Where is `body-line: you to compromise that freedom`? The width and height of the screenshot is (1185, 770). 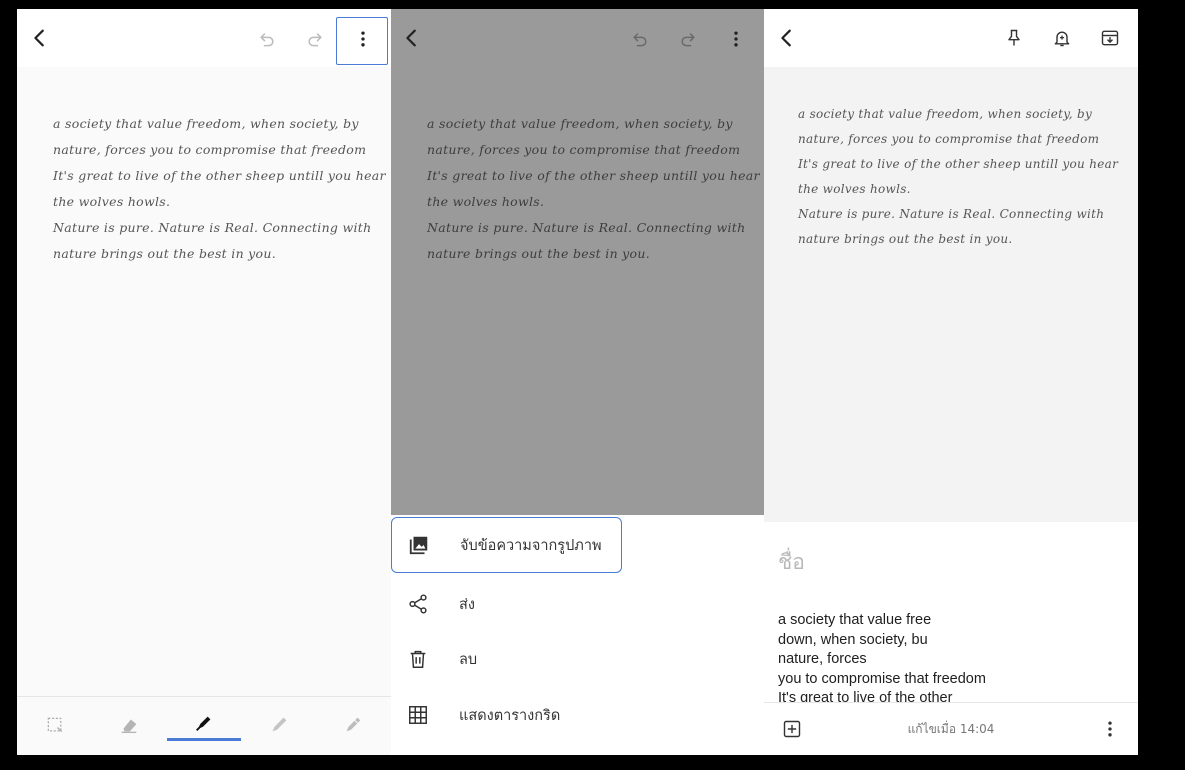 body-line: you to compromise that freedom is located at coordinates (882, 678).